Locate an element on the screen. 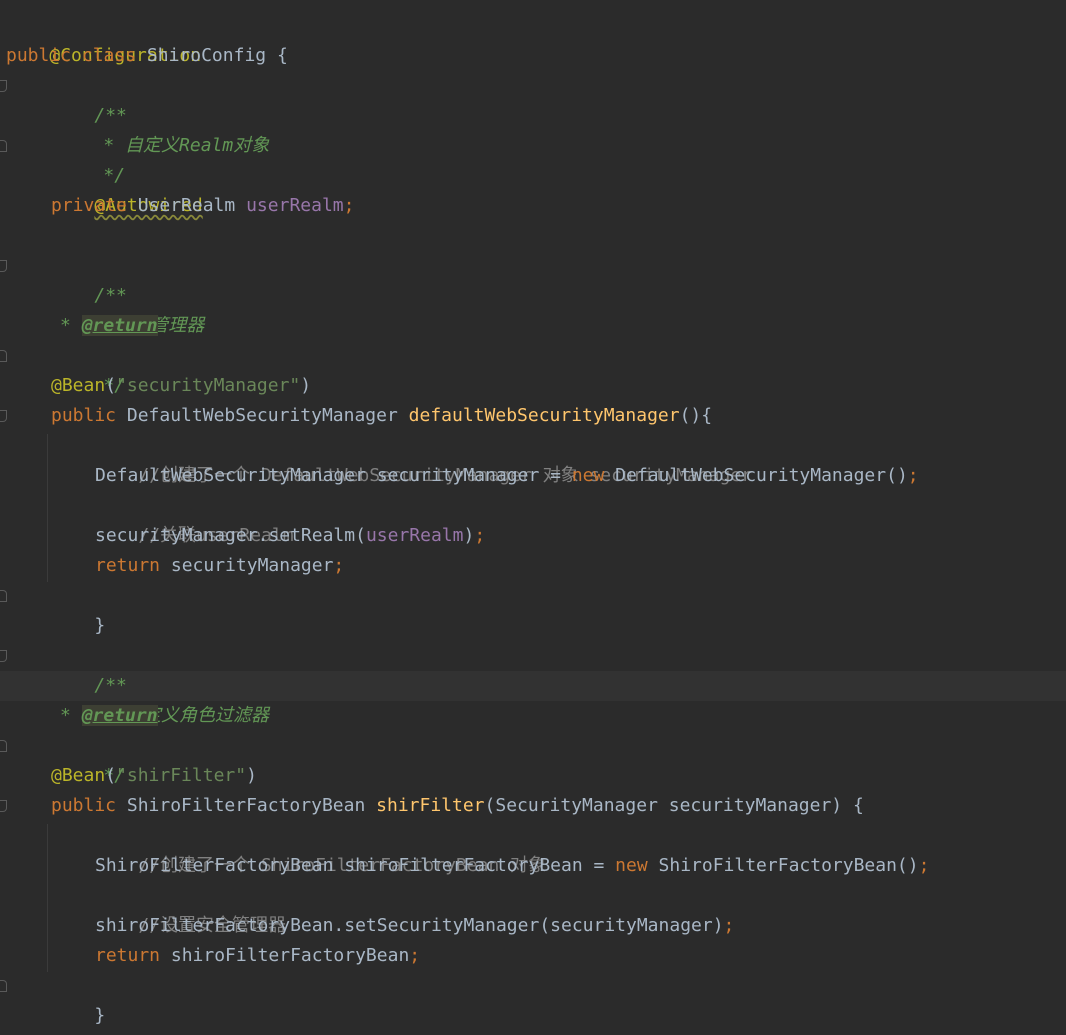 The image size is (1066, 1035). keyword: private is located at coordinates (89, 205).